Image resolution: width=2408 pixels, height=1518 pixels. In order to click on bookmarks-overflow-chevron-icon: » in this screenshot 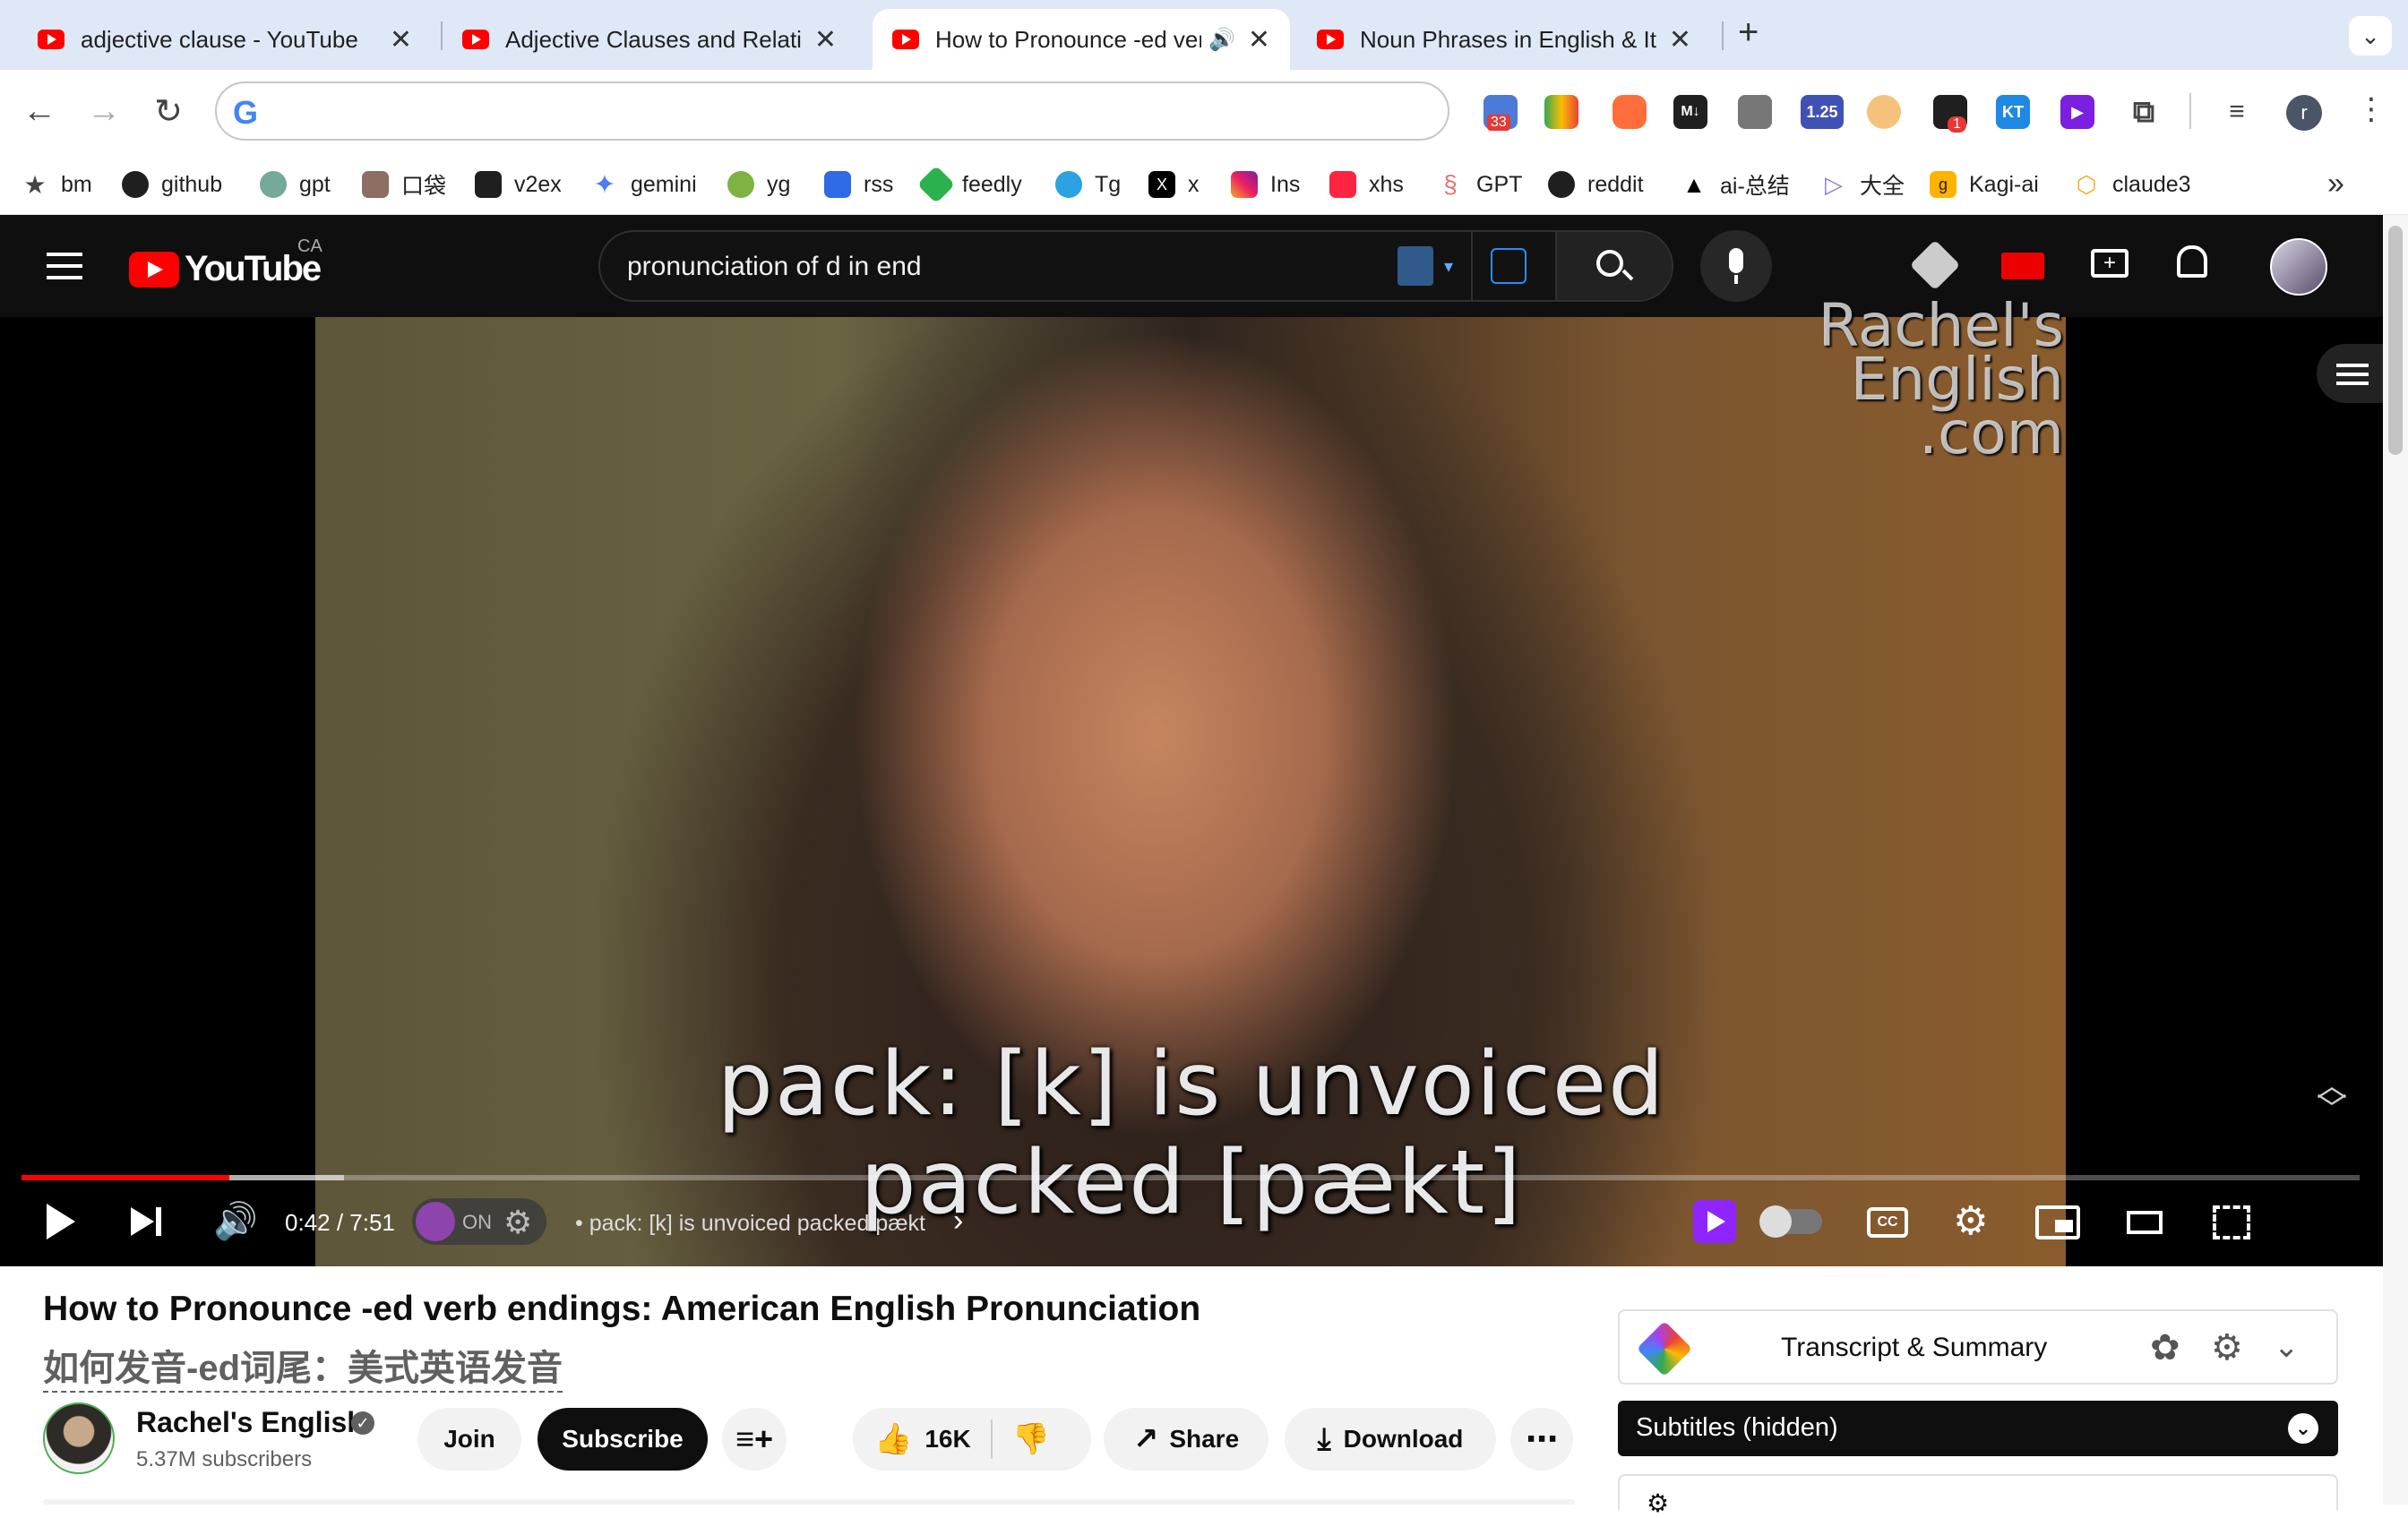, I will do `click(2335, 184)`.